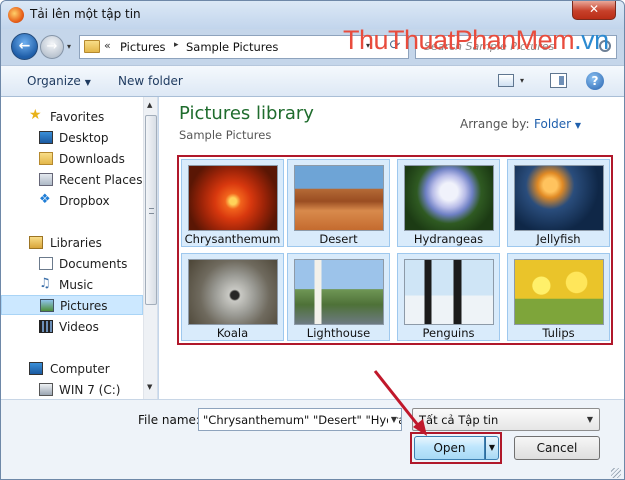 This screenshot has width=625, height=480. Describe the element at coordinates (72, 201) in the screenshot. I see `sidebar-item-dropbox: ❖ Dropbox` at that location.